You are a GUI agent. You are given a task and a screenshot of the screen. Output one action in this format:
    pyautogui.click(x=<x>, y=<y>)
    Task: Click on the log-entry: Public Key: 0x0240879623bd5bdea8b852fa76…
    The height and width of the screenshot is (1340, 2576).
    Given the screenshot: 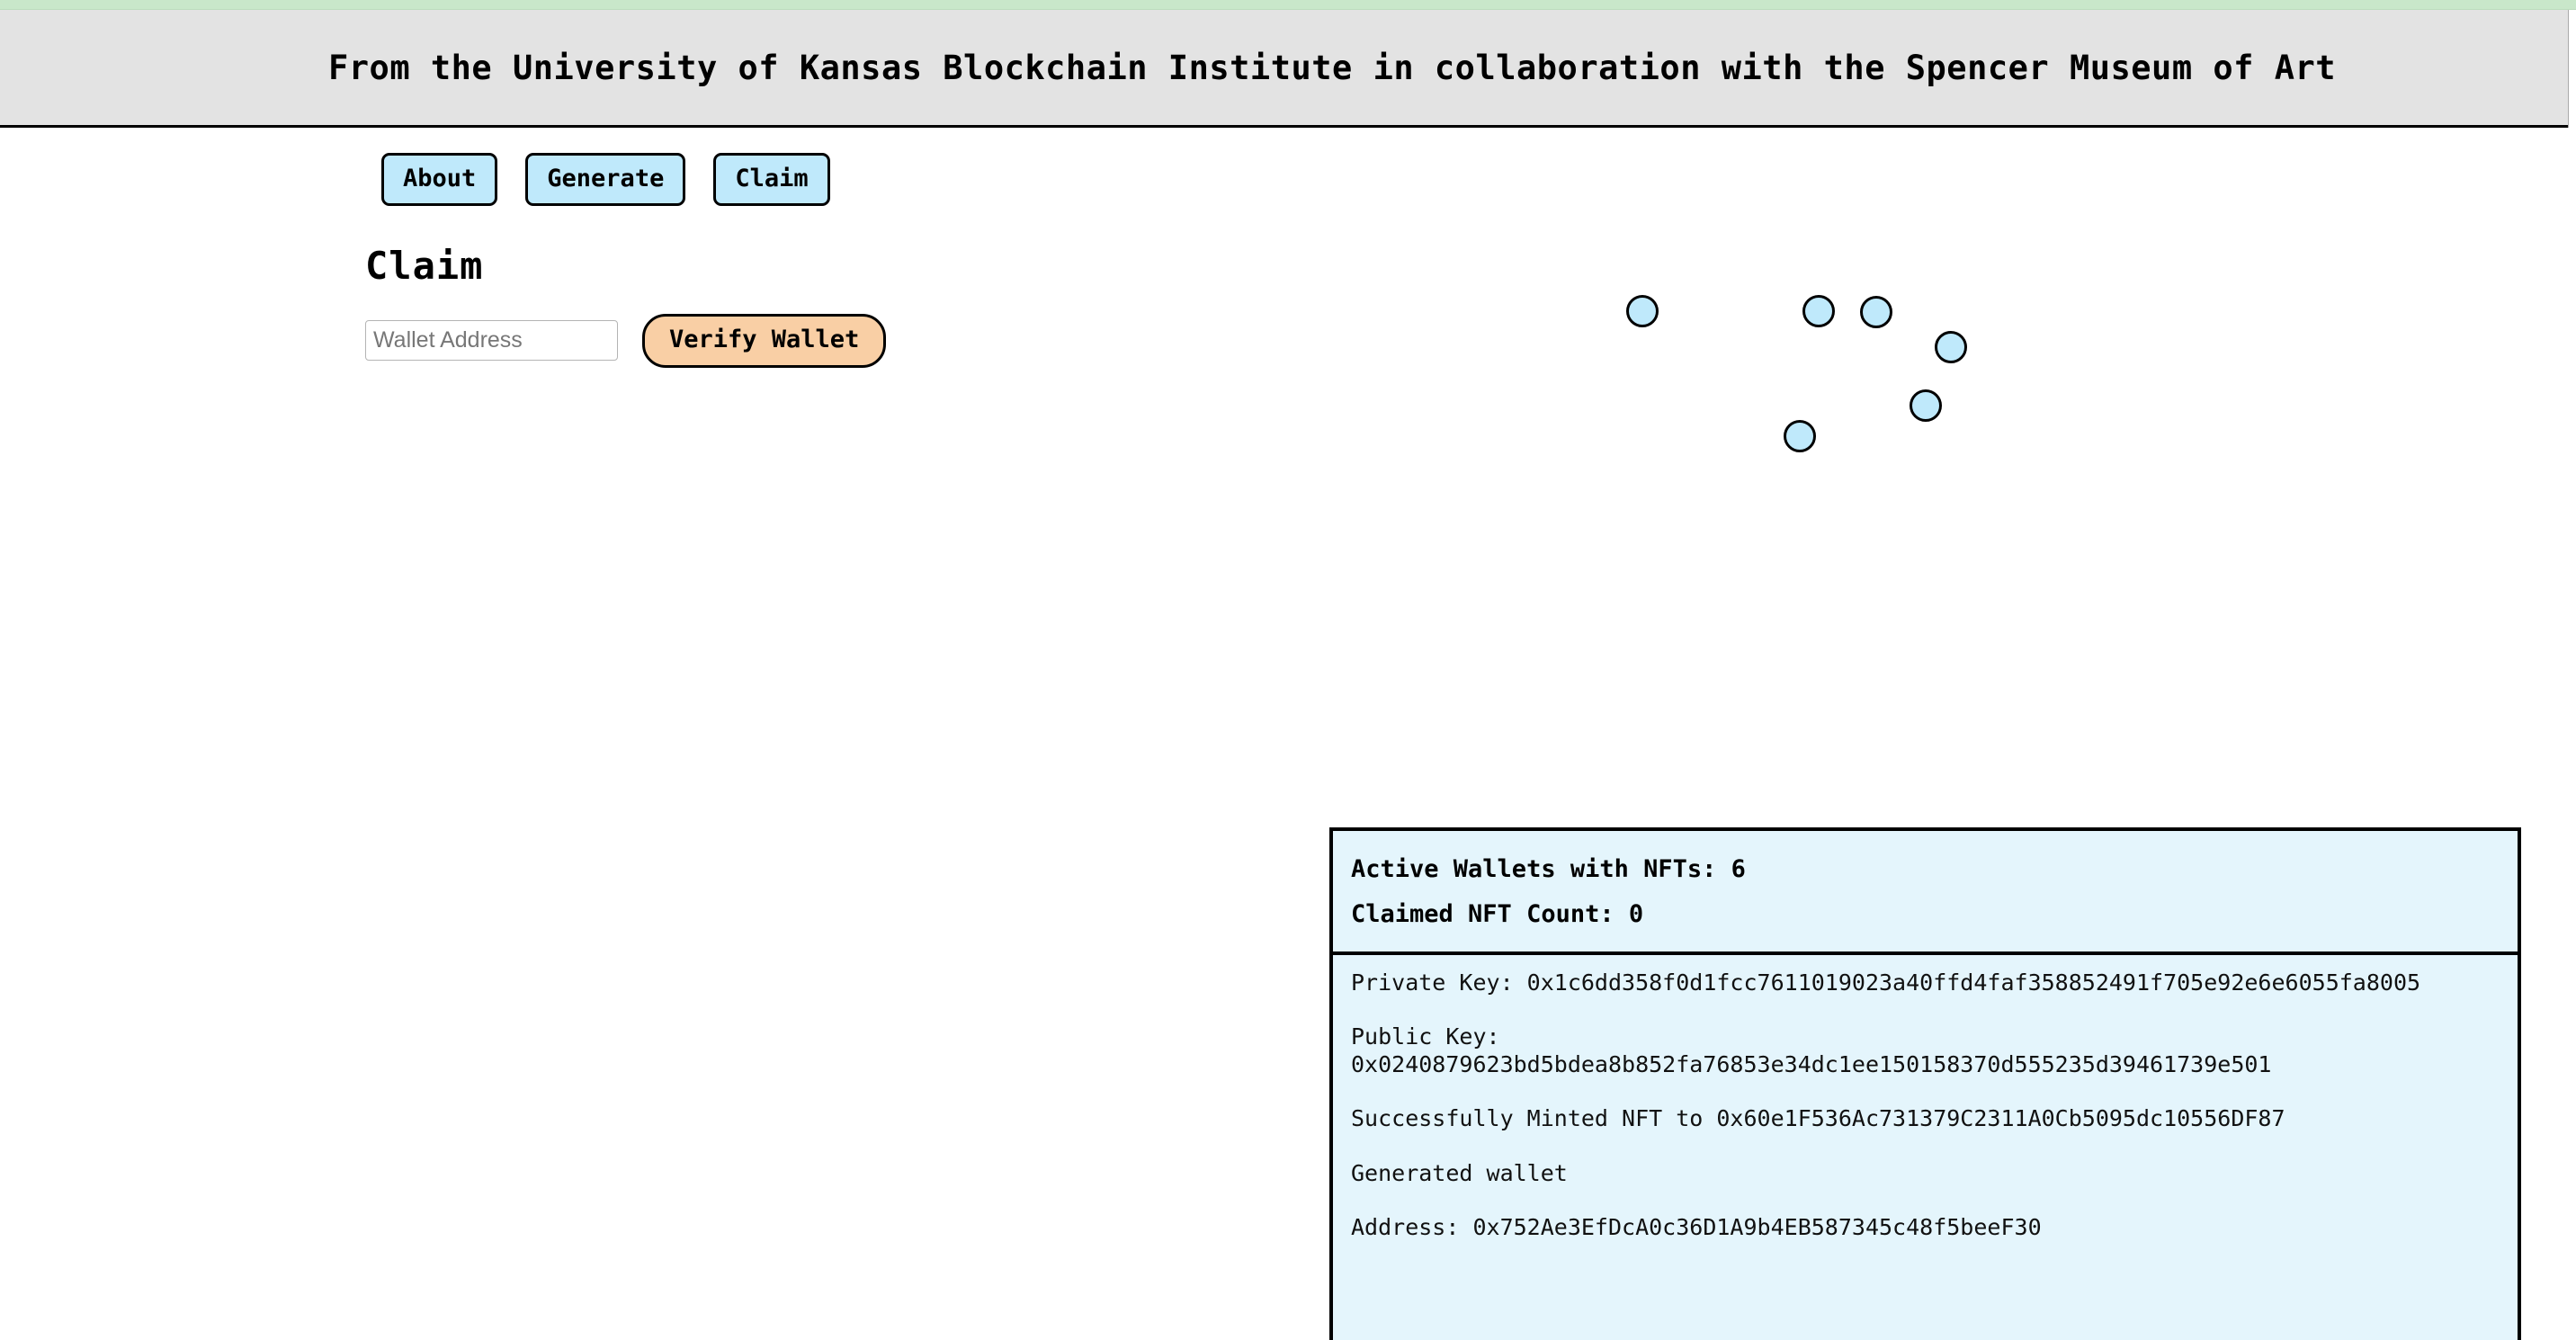 What is the action you would take?
    pyautogui.click(x=1811, y=1050)
    